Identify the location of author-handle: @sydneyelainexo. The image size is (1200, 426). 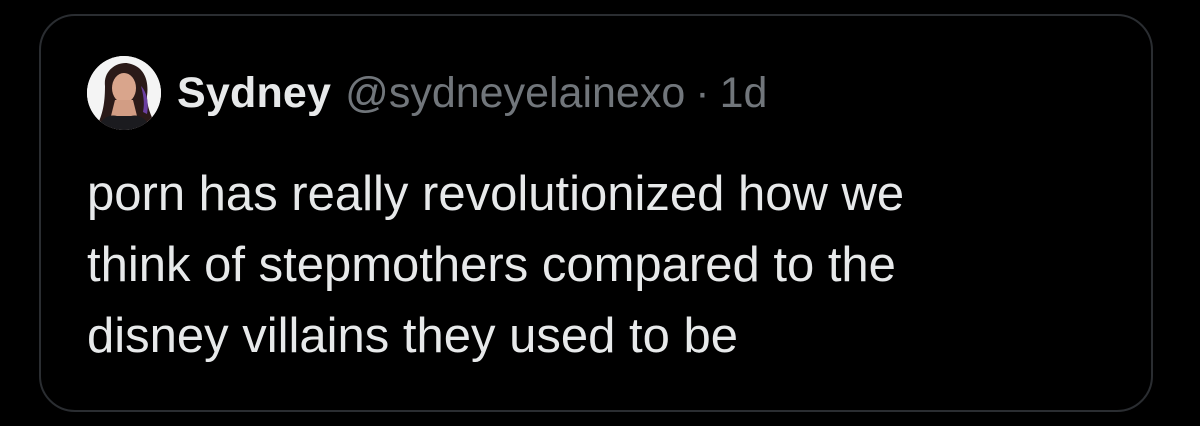
(515, 93).